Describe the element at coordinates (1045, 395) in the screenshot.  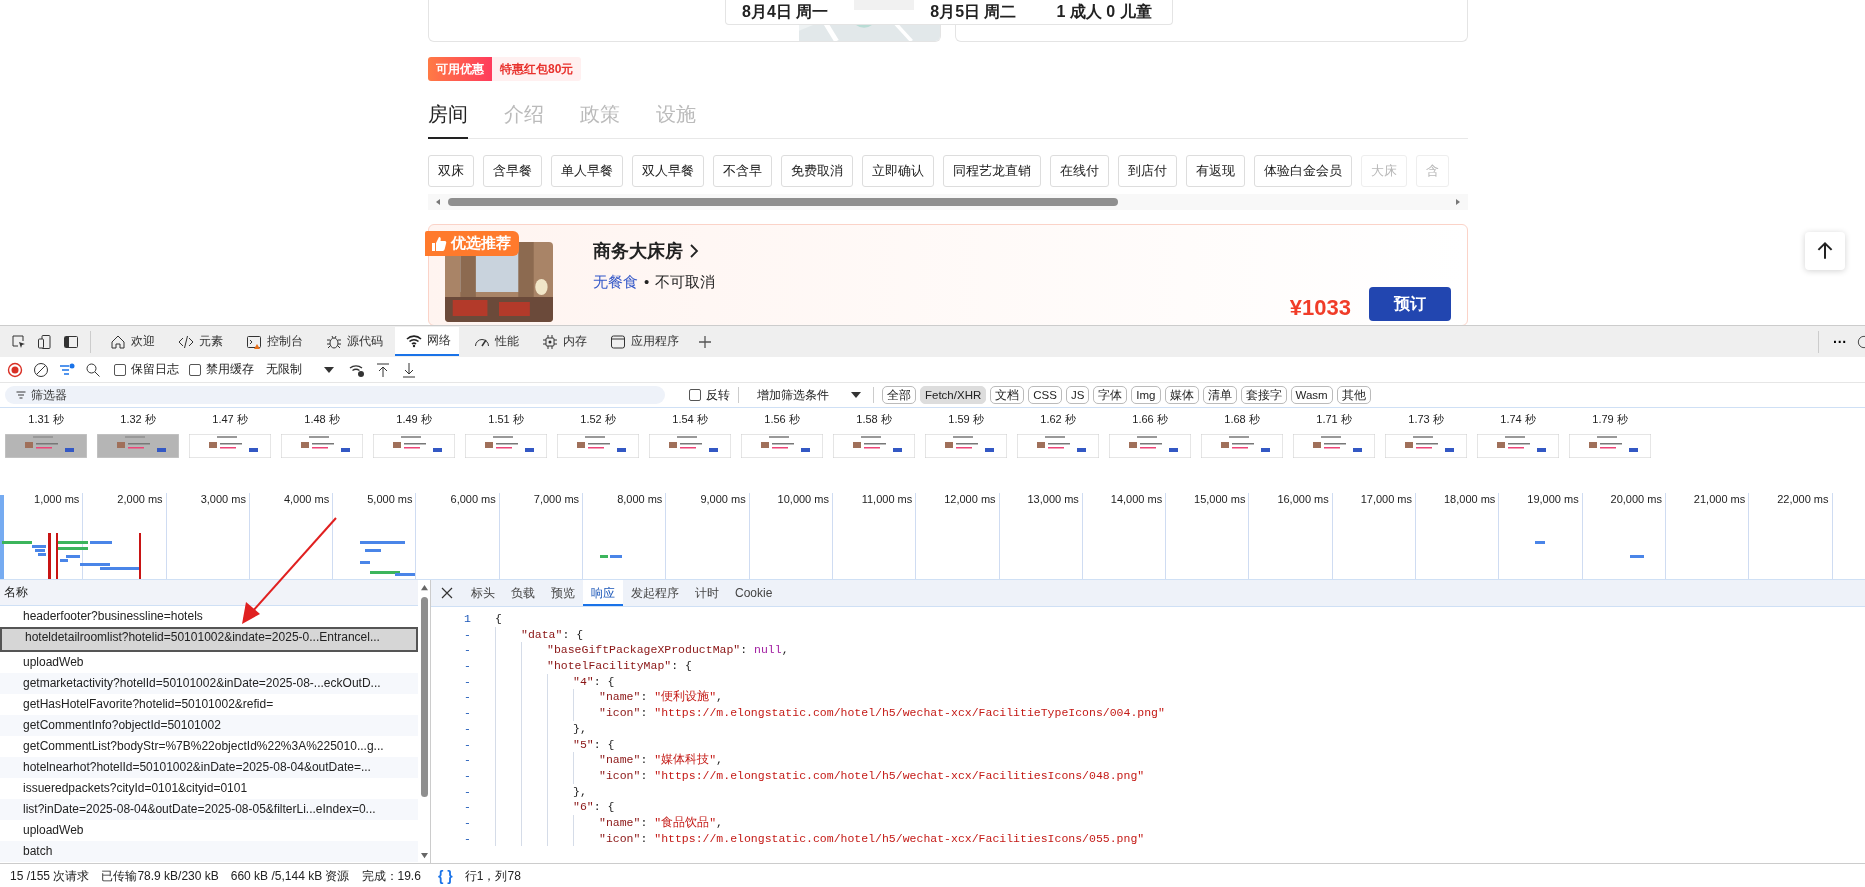
I see `type-filter-button: CSS` at that location.